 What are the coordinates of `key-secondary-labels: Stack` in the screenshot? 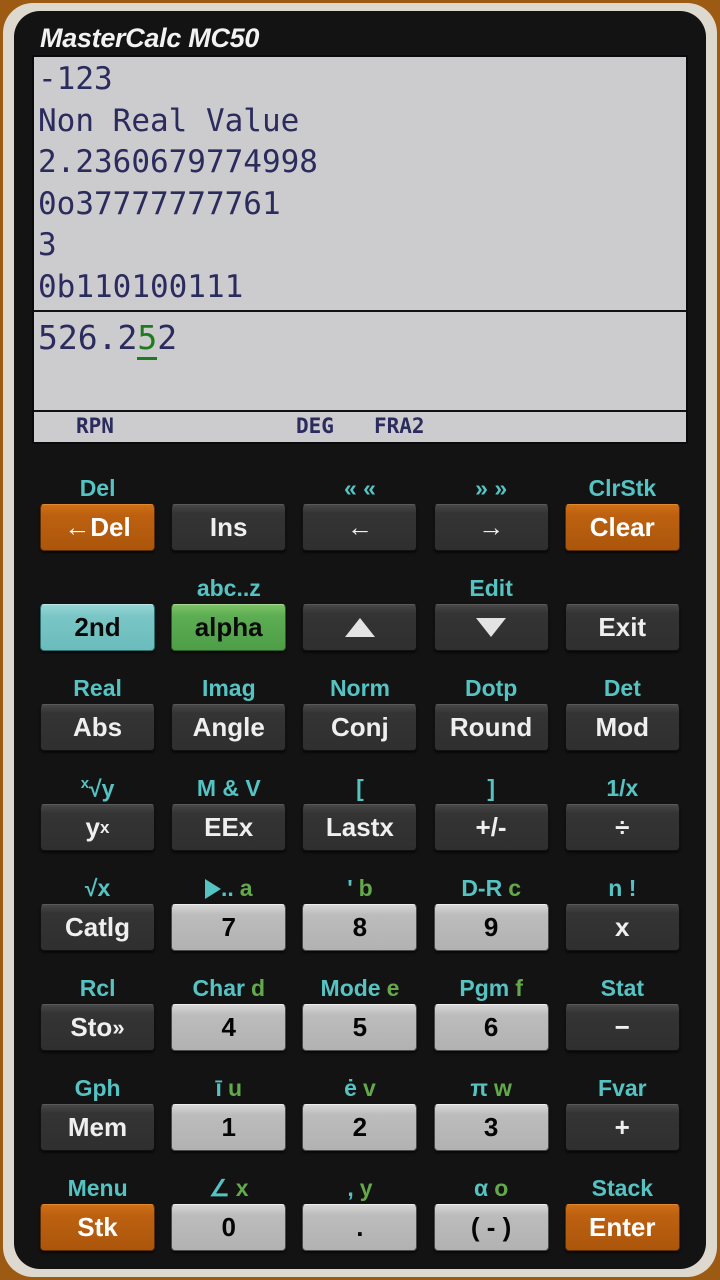 It's located at (622, 1188).